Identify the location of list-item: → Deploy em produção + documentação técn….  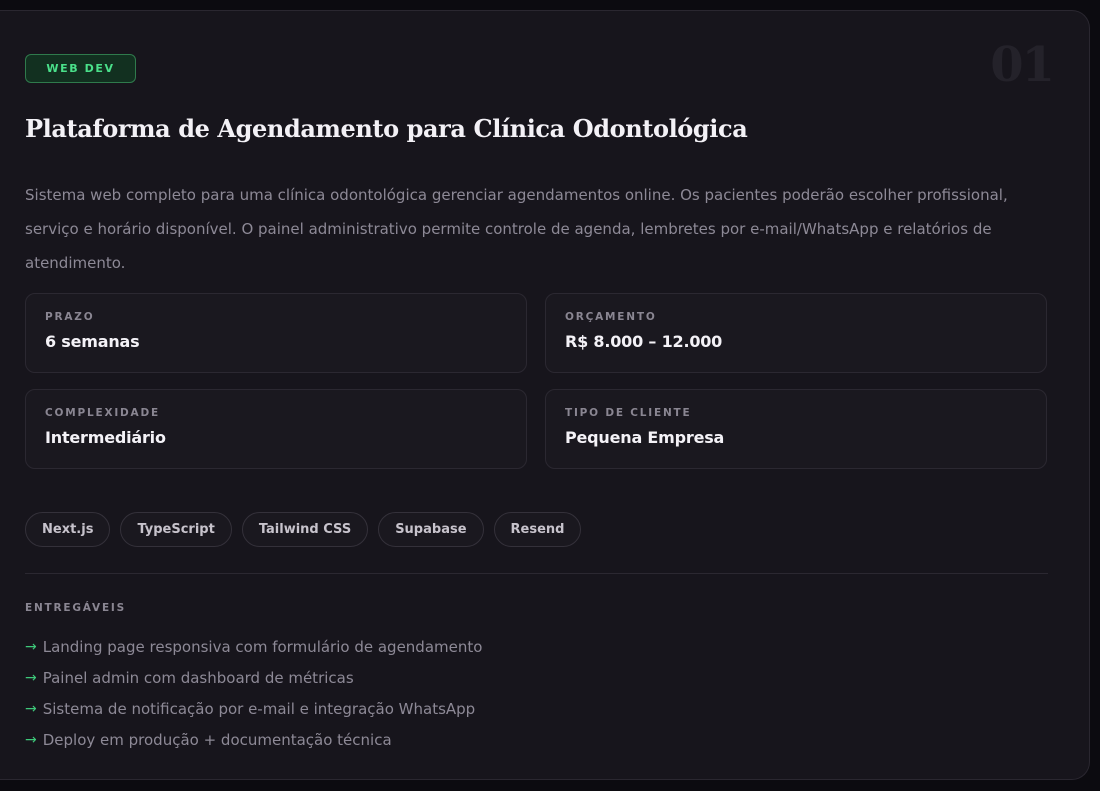
(253, 739).